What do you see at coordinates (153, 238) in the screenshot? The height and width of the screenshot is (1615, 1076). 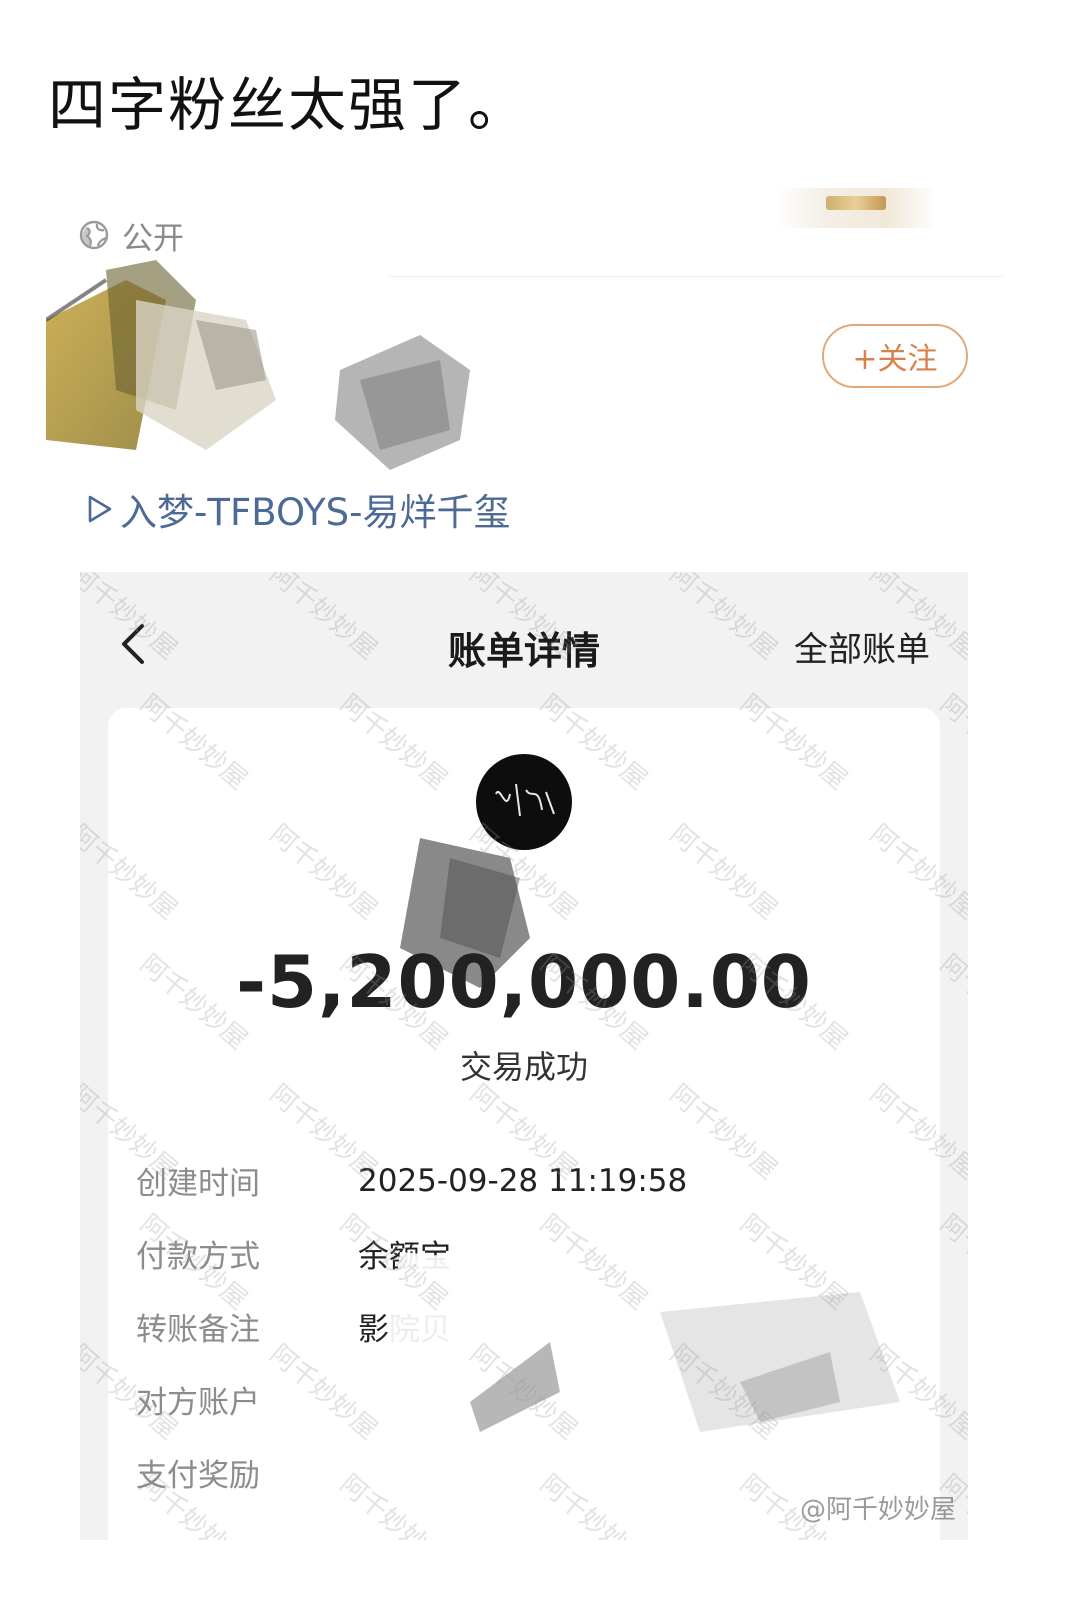 I see `visibility-label: 公开` at bounding box center [153, 238].